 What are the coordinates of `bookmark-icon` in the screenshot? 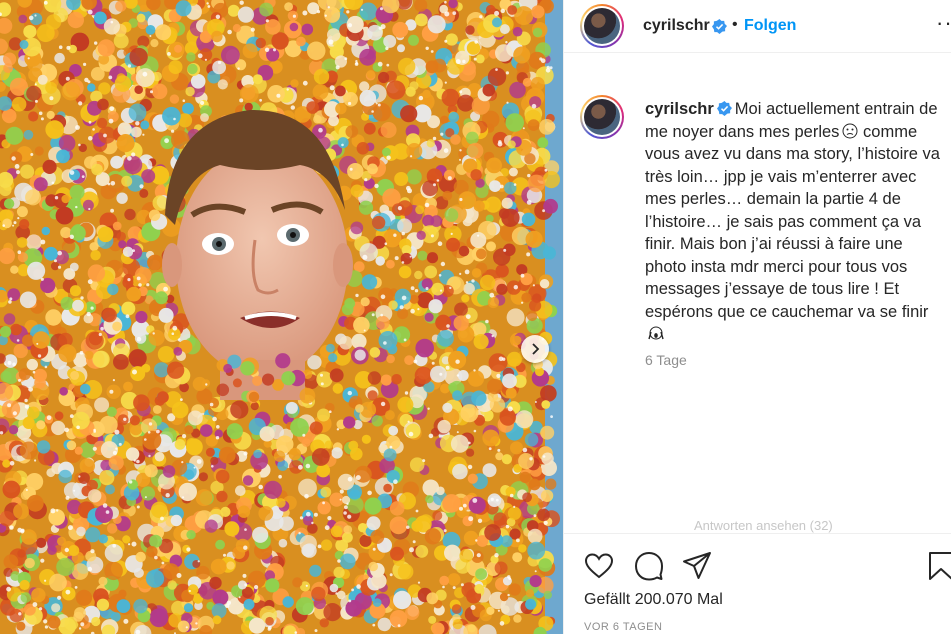 It's located at (938, 566).